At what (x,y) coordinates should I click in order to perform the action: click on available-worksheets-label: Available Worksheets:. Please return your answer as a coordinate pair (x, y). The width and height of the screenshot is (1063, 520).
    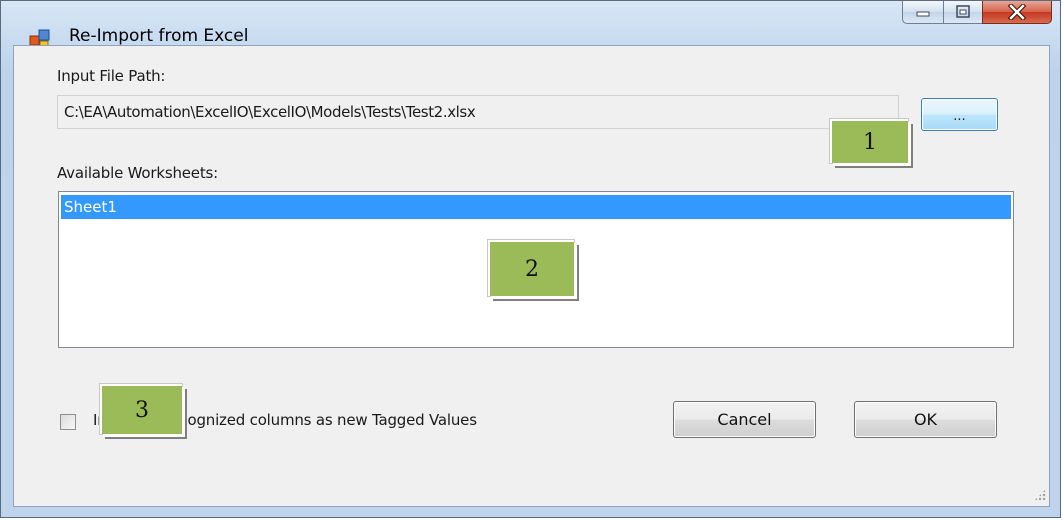
    Looking at the image, I should click on (137, 173).